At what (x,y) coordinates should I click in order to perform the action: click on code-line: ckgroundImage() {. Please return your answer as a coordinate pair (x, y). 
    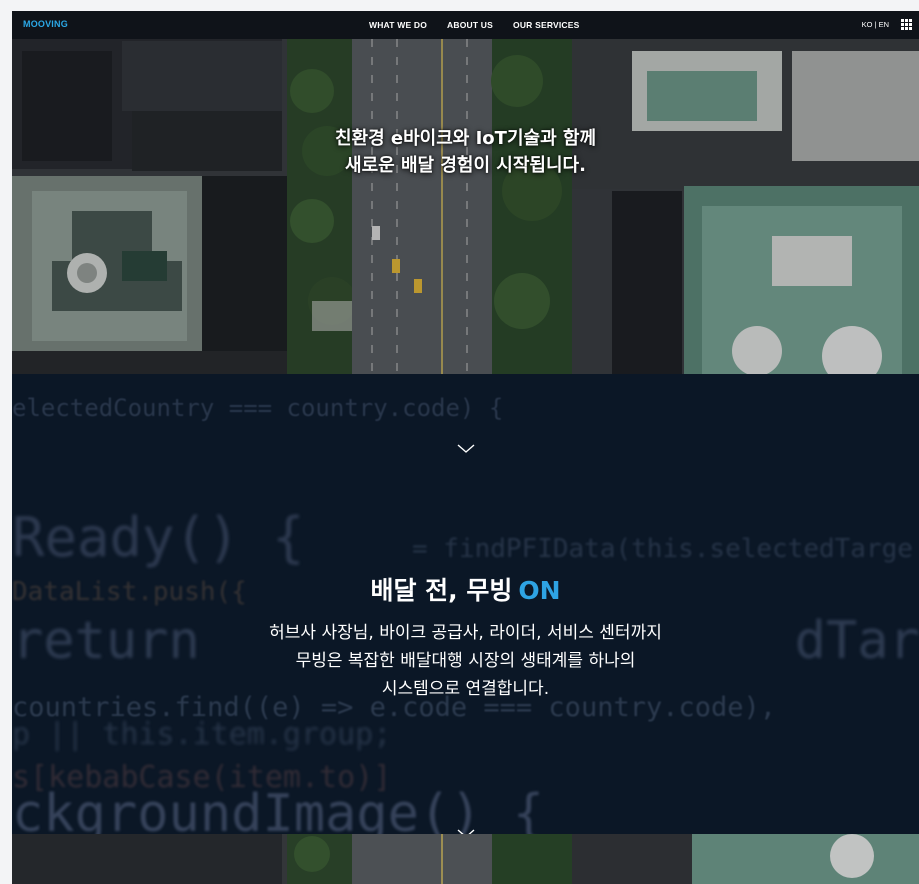
    Looking at the image, I should click on (278, 809).